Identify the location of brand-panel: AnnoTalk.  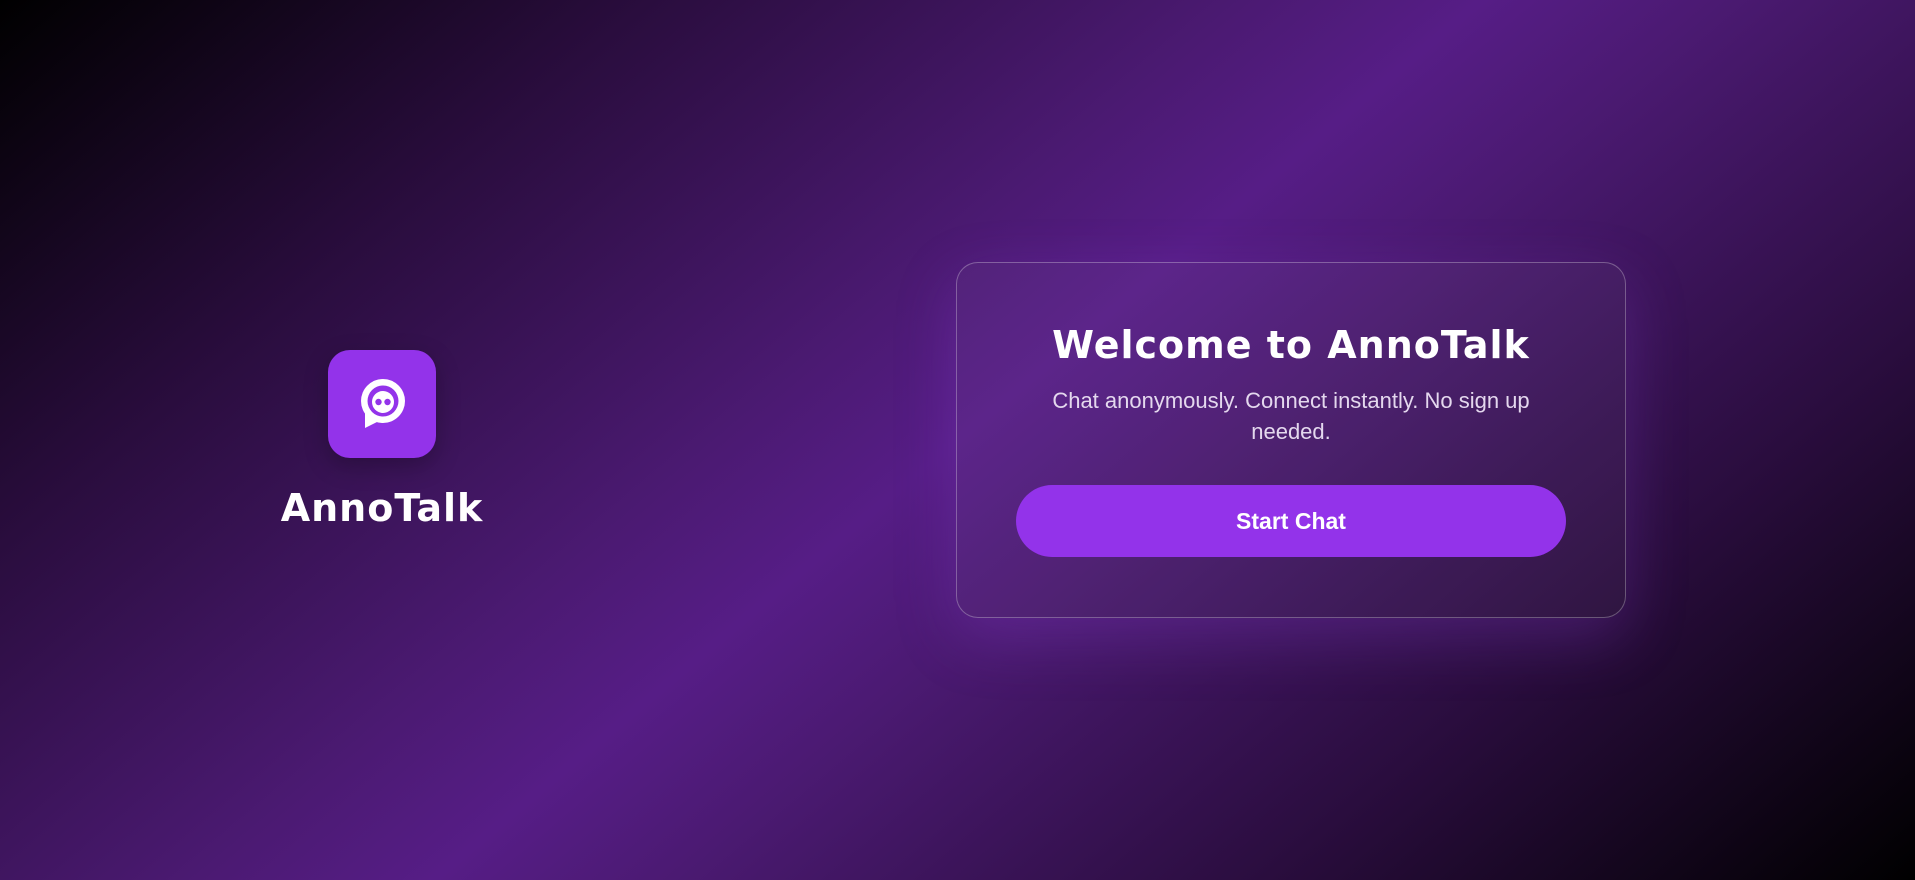
(382, 440).